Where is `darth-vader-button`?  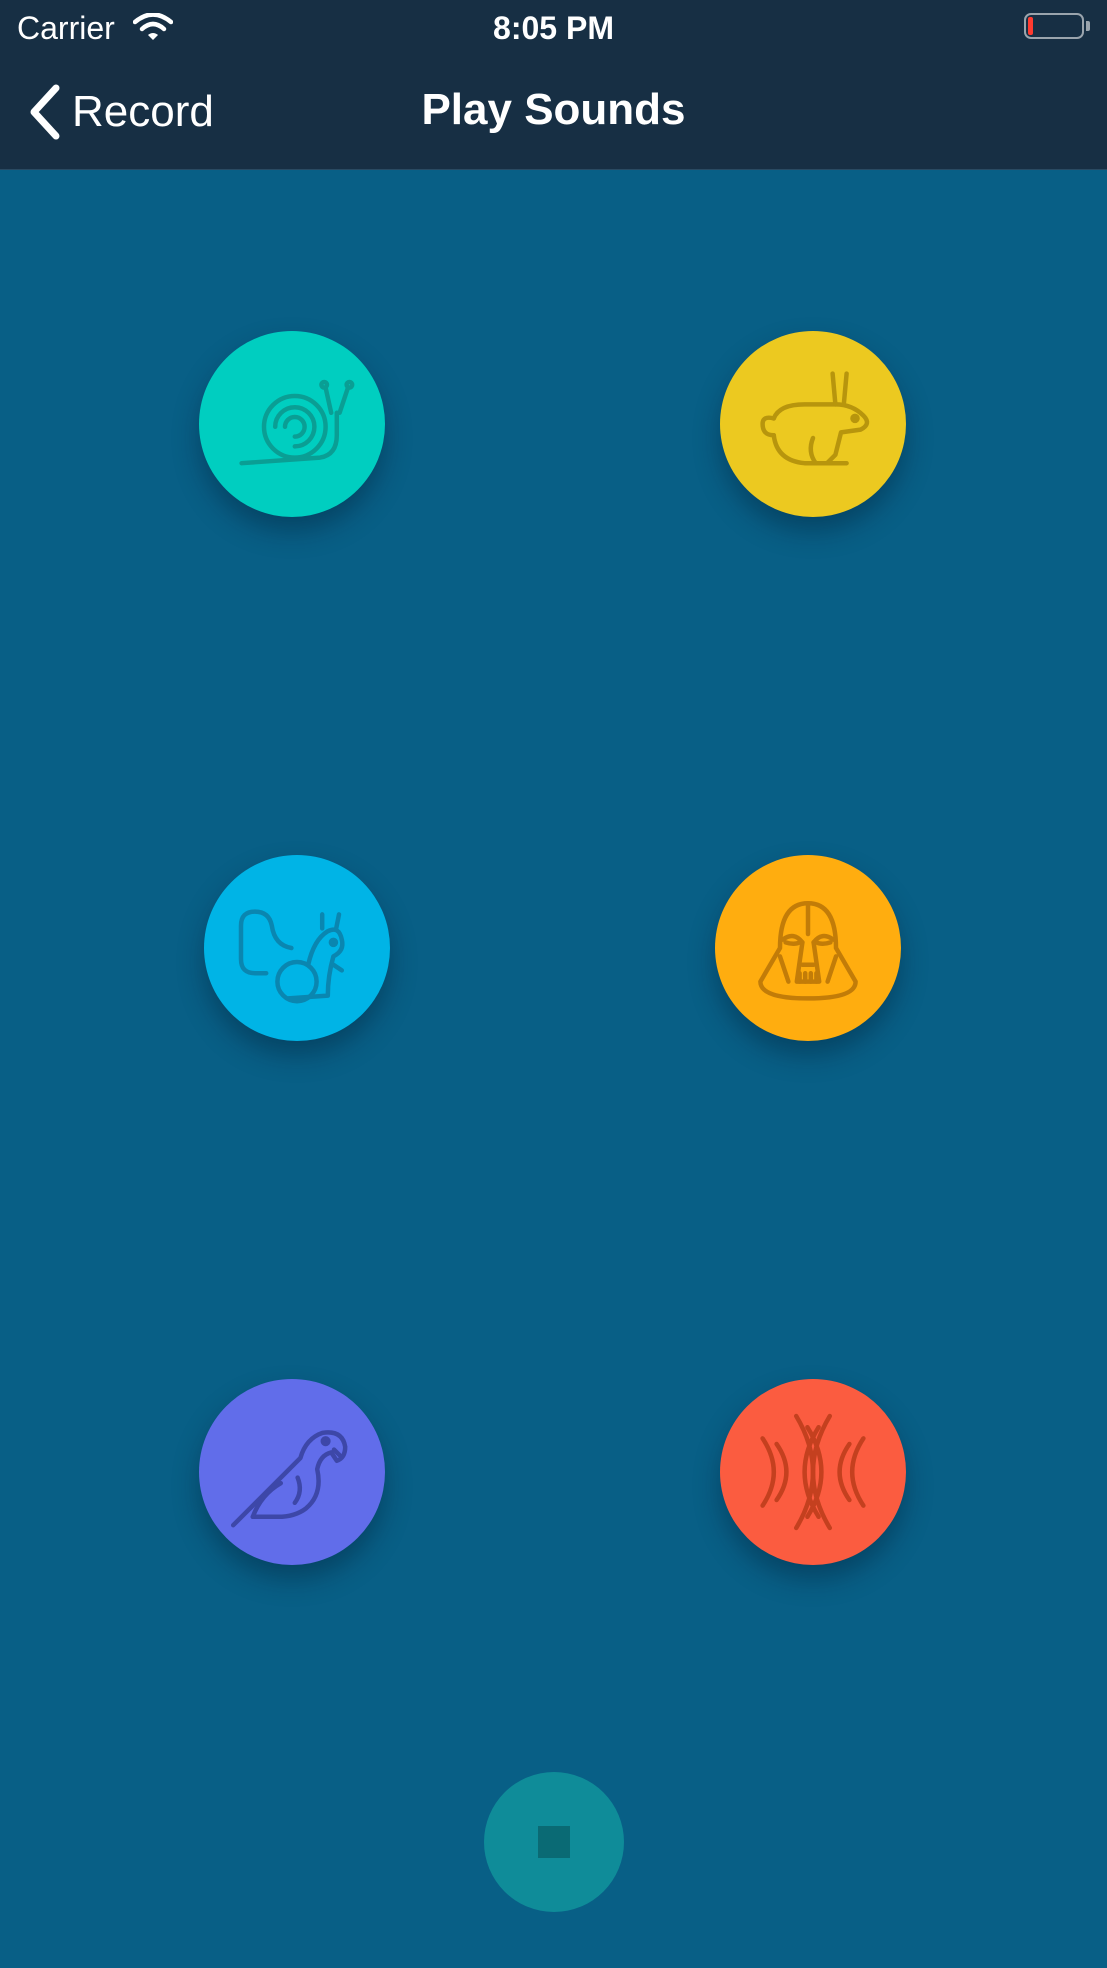 darth-vader-button is located at coordinates (808, 948).